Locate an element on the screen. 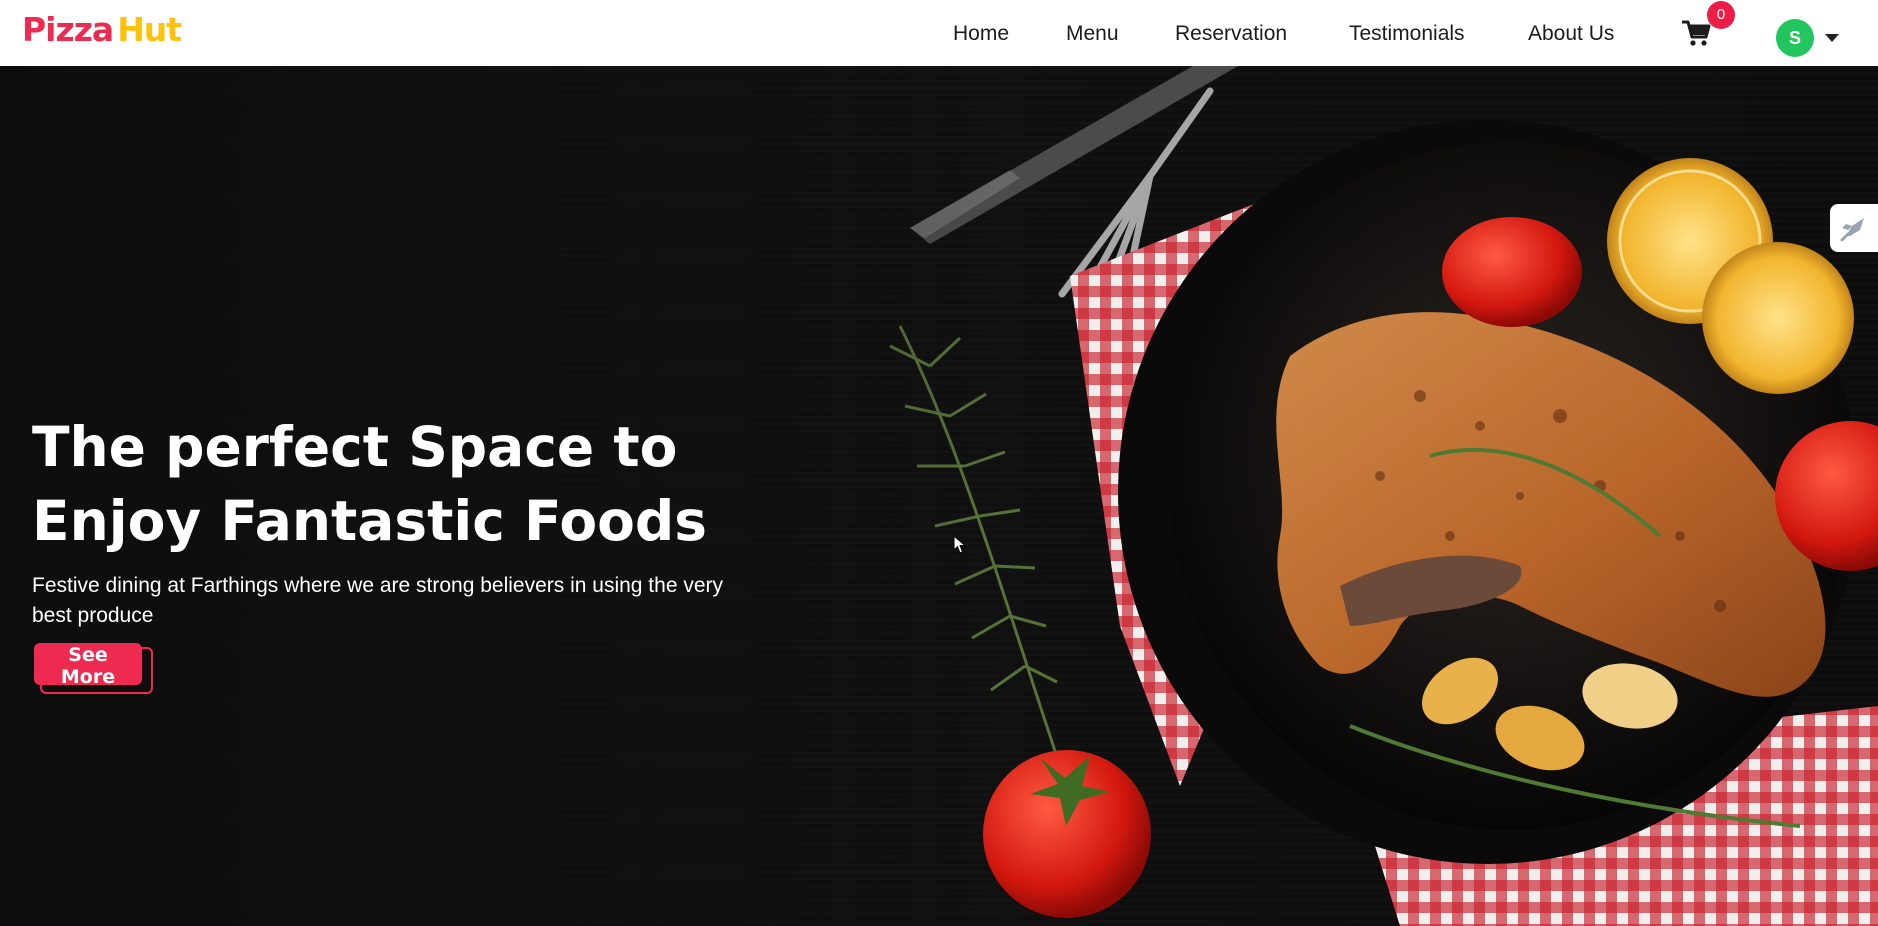 This screenshot has height=926, width=1878. user-avatar: S is located at coordinates (1795, 38).